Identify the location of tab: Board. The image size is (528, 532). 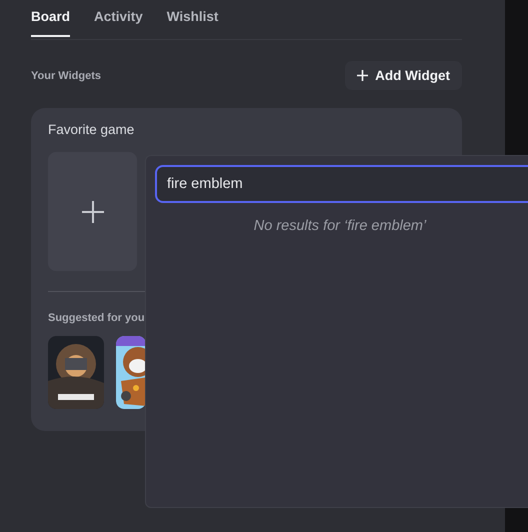
(50, 23).